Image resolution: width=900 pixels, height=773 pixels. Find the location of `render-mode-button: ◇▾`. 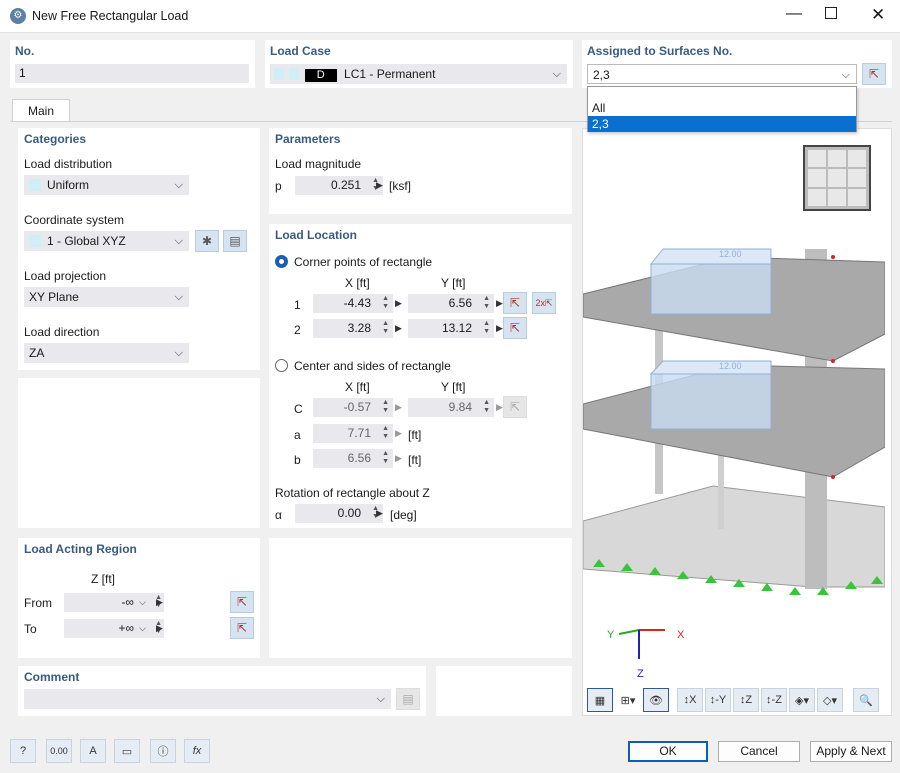

render-mode-button: ◇▾ is located at coordinates (830, 700).